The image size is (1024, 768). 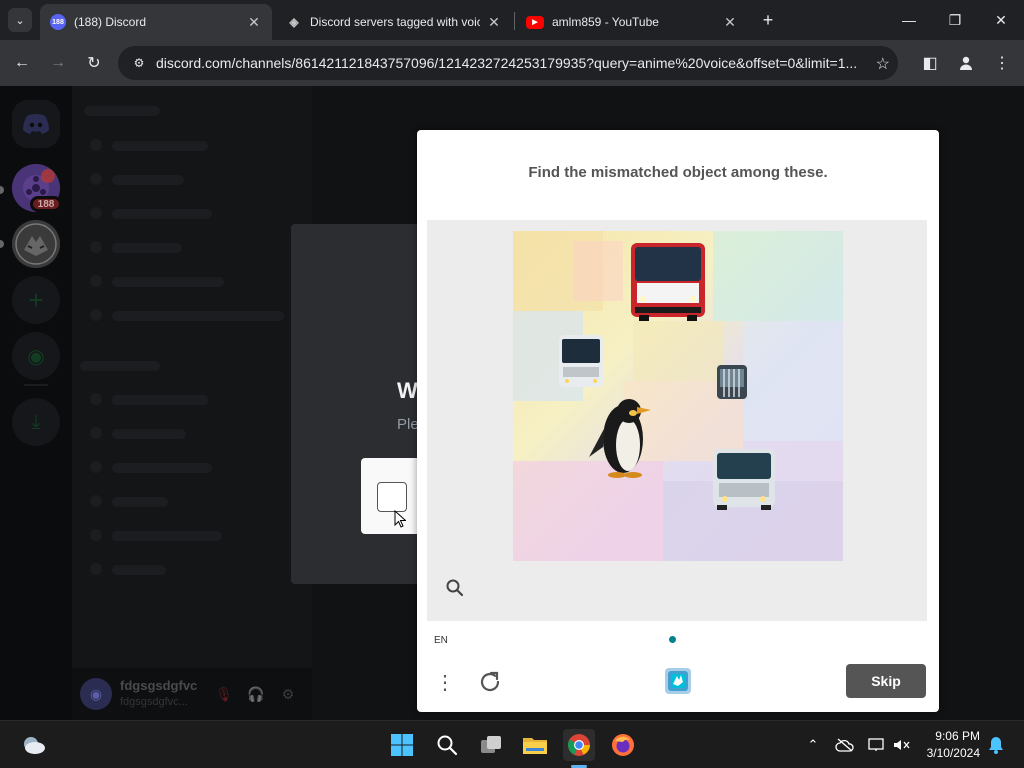 What do you see at coordinates (845, 745) in the screenshot?
I see `onedrive-status` at bounding box center [845, 745].